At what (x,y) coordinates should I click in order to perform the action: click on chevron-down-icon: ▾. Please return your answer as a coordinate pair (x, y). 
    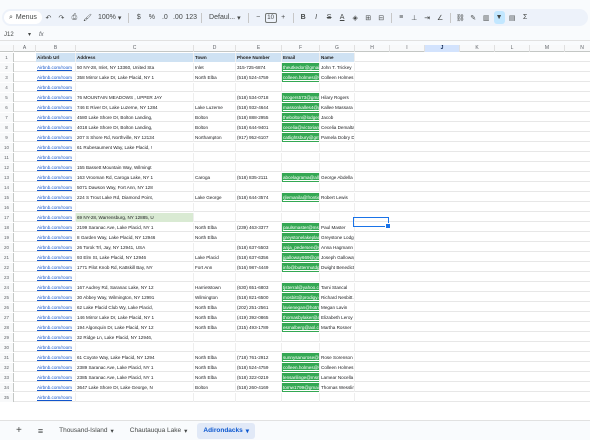
    Looking at the image, I should click on (29, 34).